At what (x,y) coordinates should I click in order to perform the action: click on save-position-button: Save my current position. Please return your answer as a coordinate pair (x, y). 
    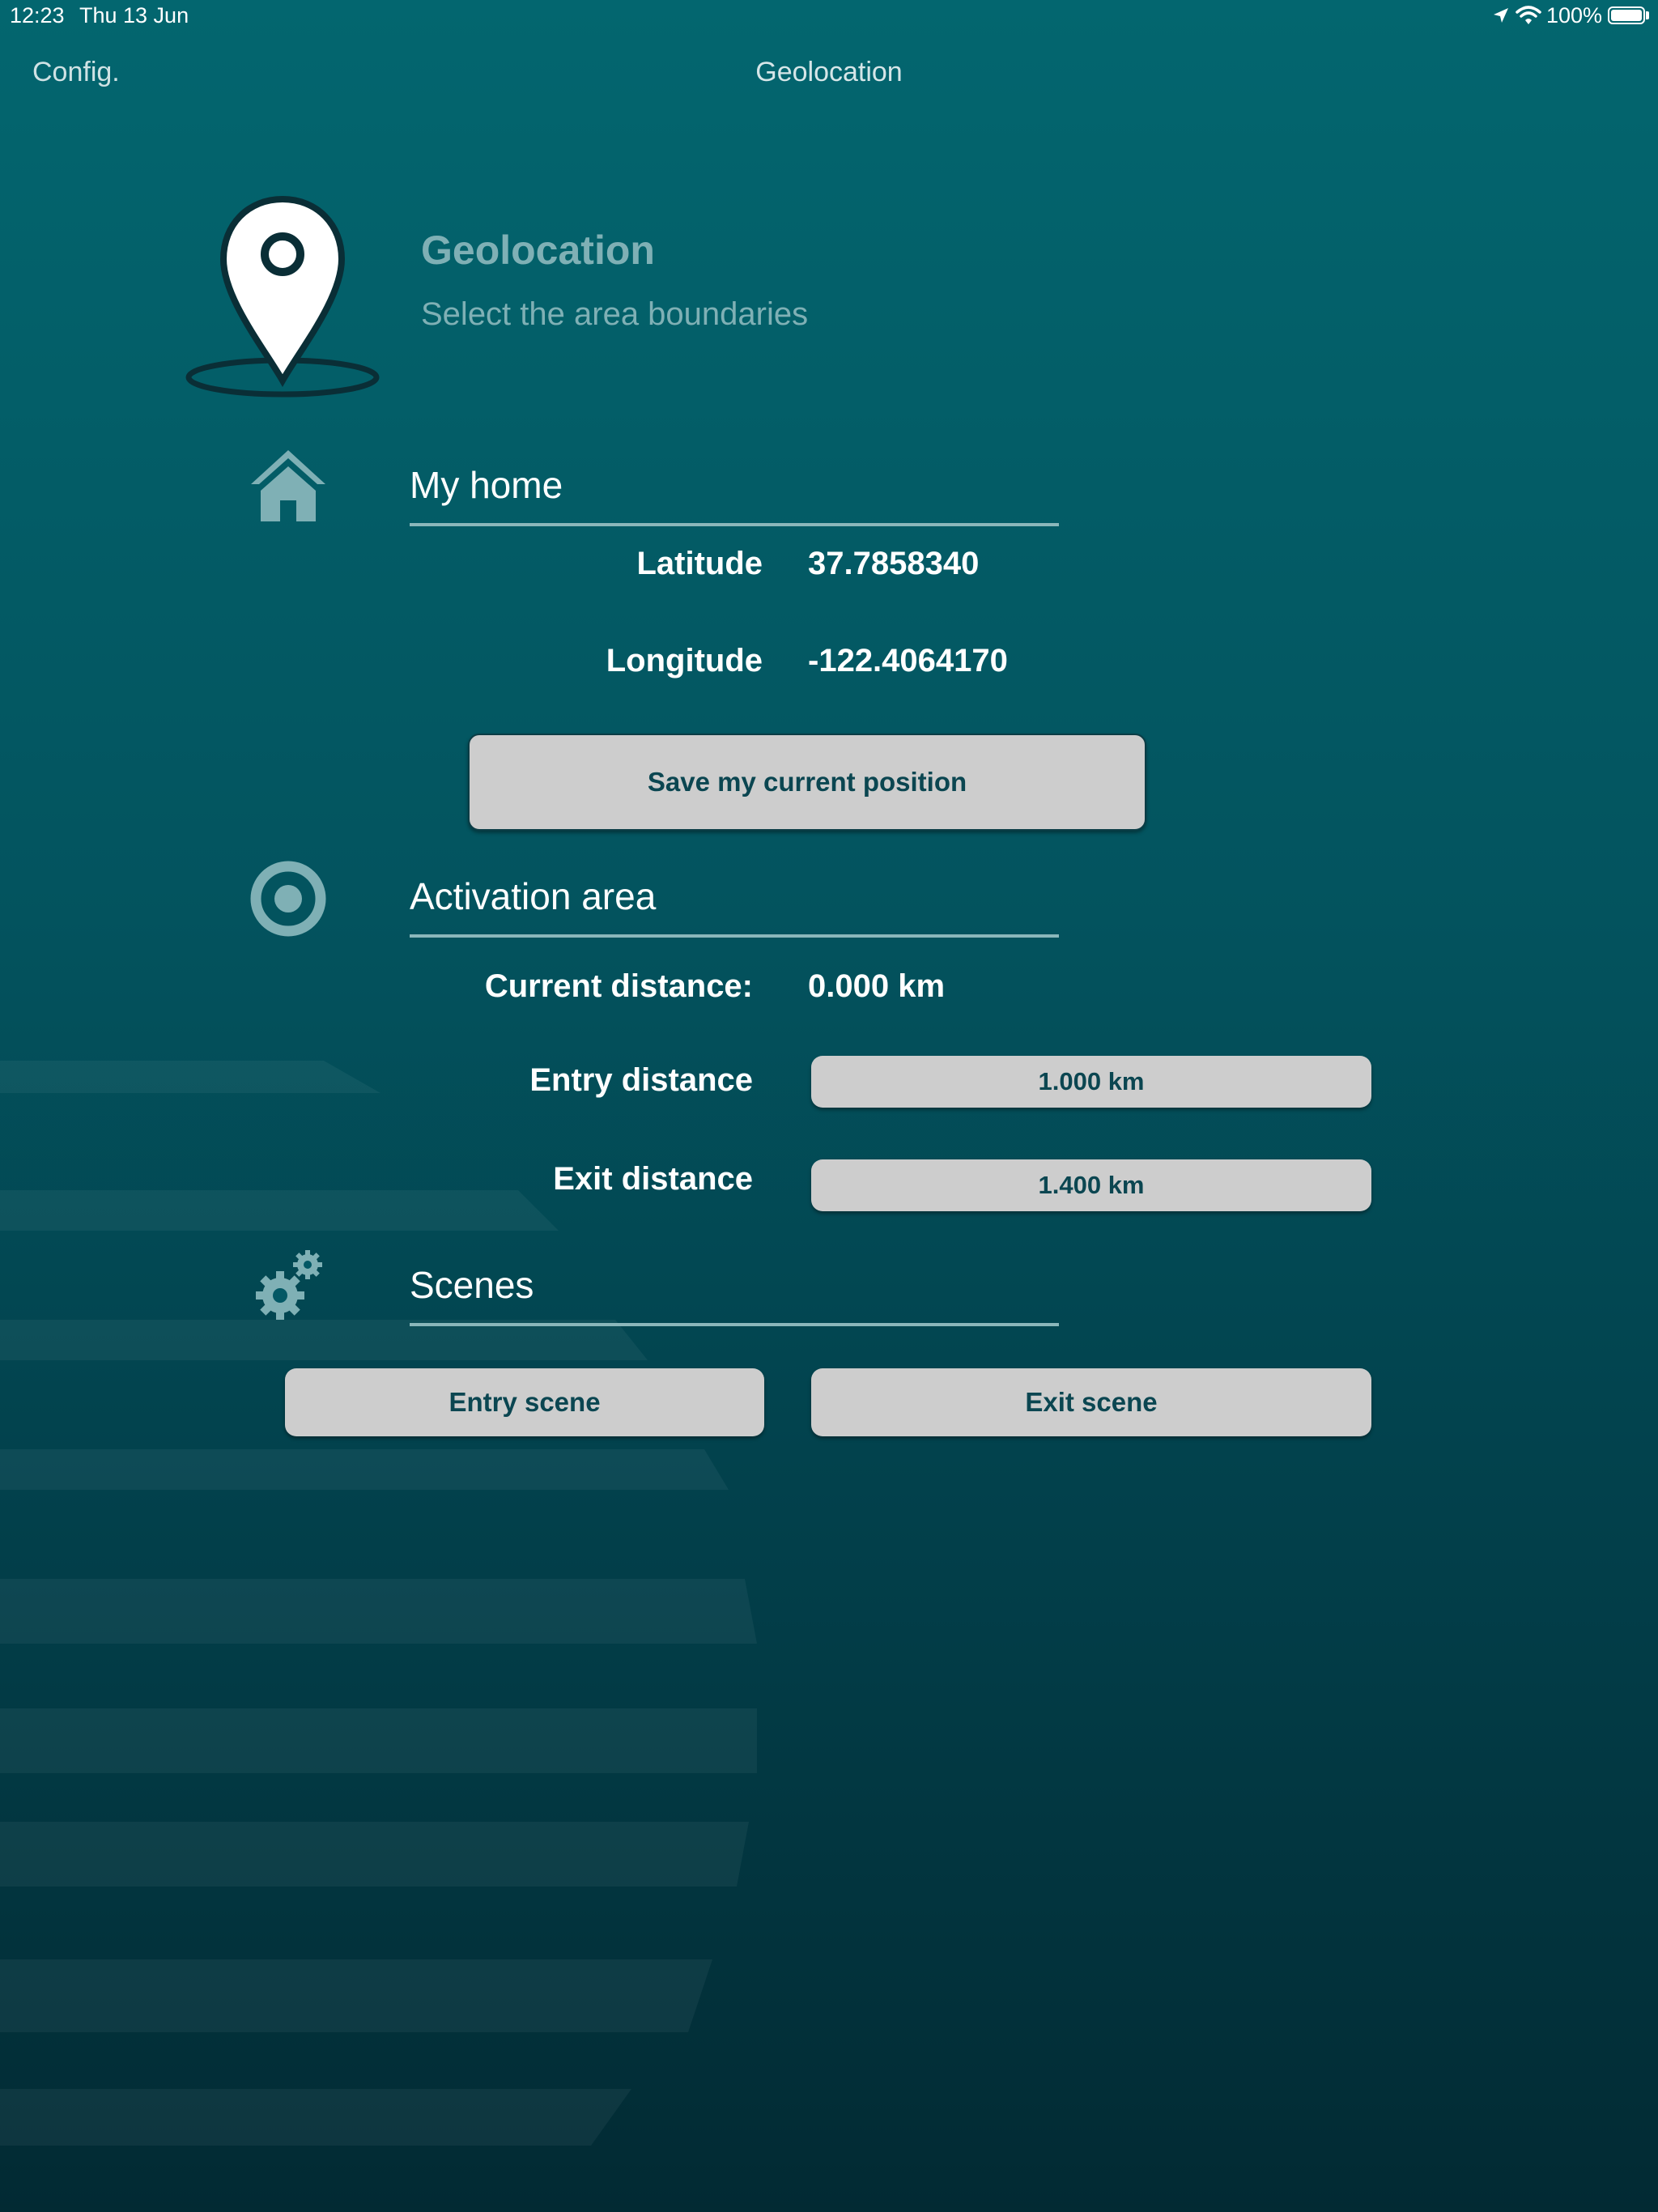
    Looking at the image, I should click on (807, 783).